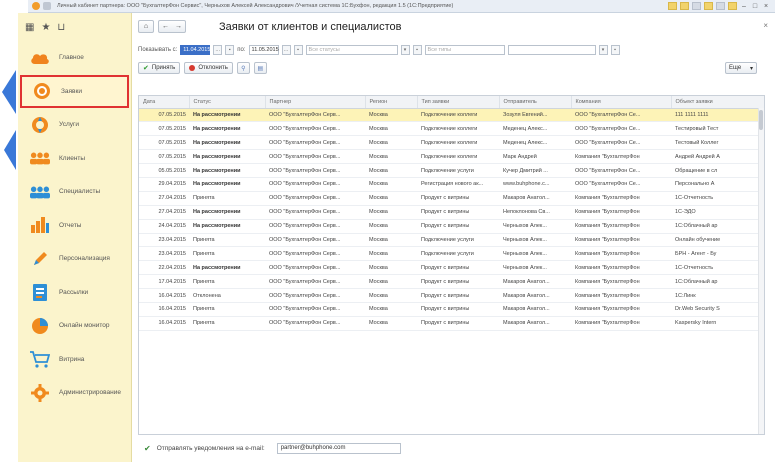  I want to click on column-header-object: Объект заявки, so click(717, 102).